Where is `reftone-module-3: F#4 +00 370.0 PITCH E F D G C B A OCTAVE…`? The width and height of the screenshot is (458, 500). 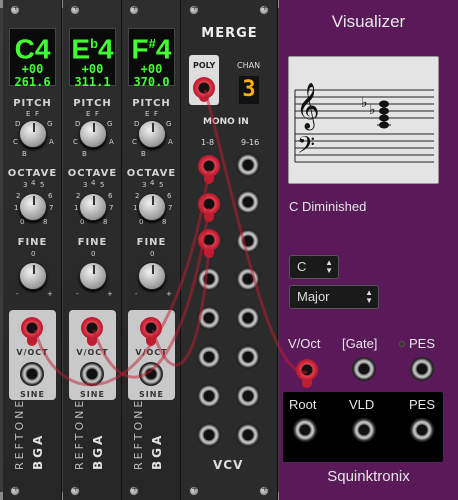
reftone-module-3: F#4 +00 370.0 PITCH E F D G C B A OCTAVE… is located at coordinates (151, 250).